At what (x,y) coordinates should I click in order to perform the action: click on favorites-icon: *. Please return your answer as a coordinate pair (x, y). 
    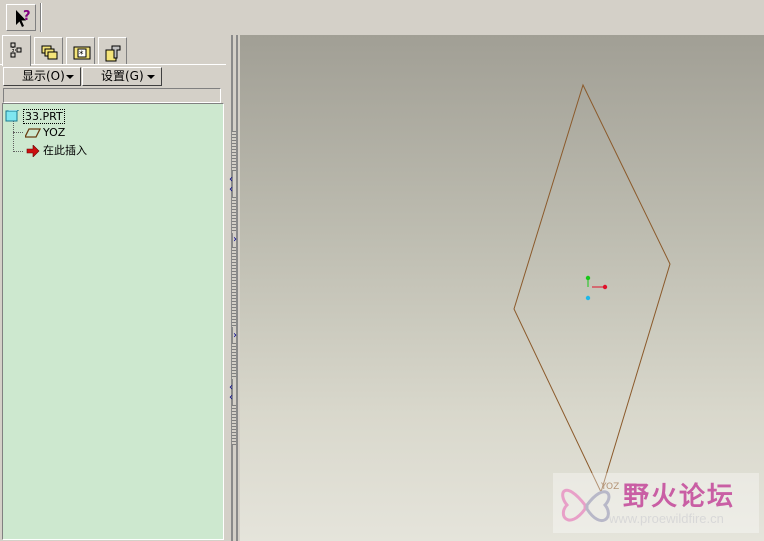
    Looking at the image, I should click on (82, 53).